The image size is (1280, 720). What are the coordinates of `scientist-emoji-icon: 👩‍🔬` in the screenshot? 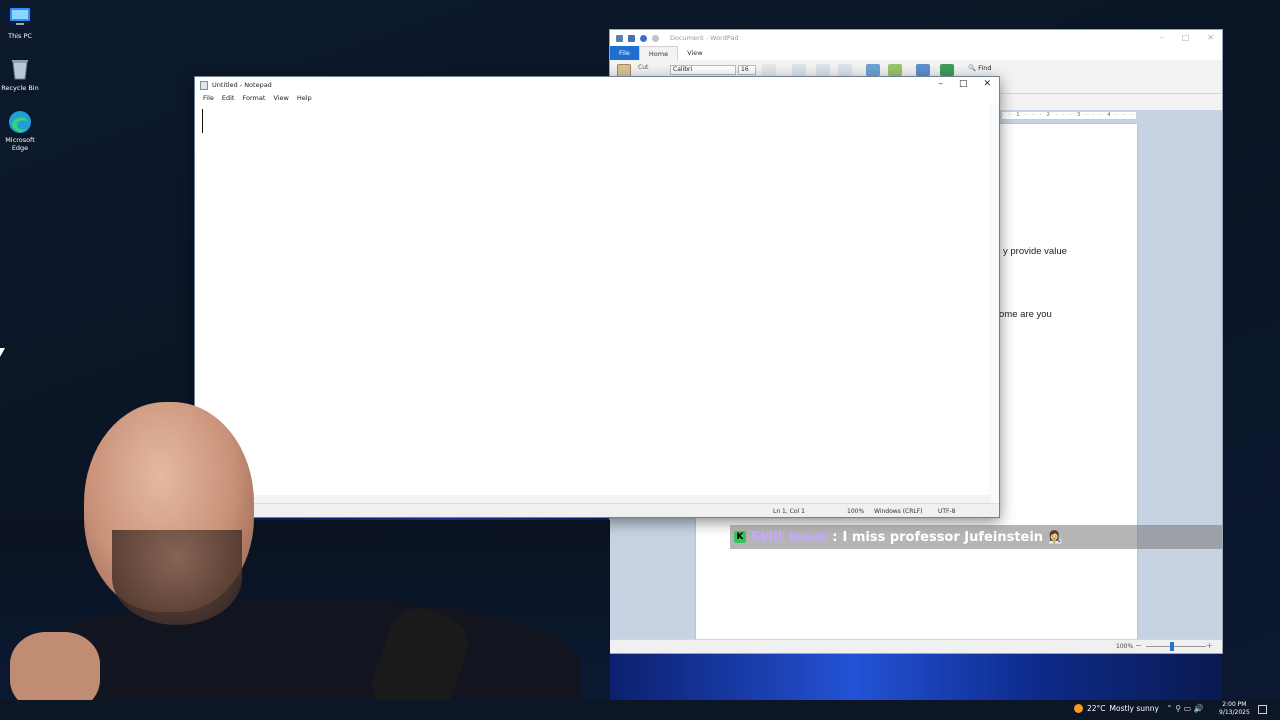 It's located at (1056, 537).